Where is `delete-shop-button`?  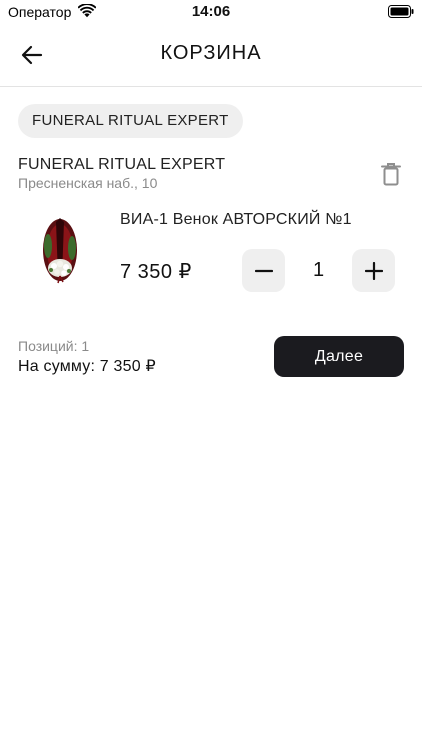
delete-shop-button is located at coordinates (391, 174).